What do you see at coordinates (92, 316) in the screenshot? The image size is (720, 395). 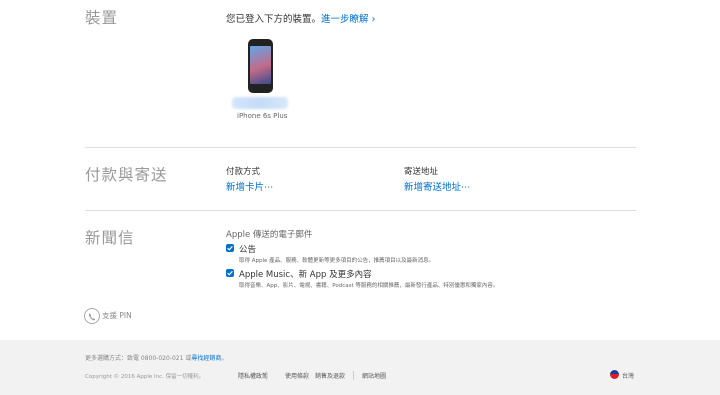 I see `phone-icon` at bounding box center [92, 316].